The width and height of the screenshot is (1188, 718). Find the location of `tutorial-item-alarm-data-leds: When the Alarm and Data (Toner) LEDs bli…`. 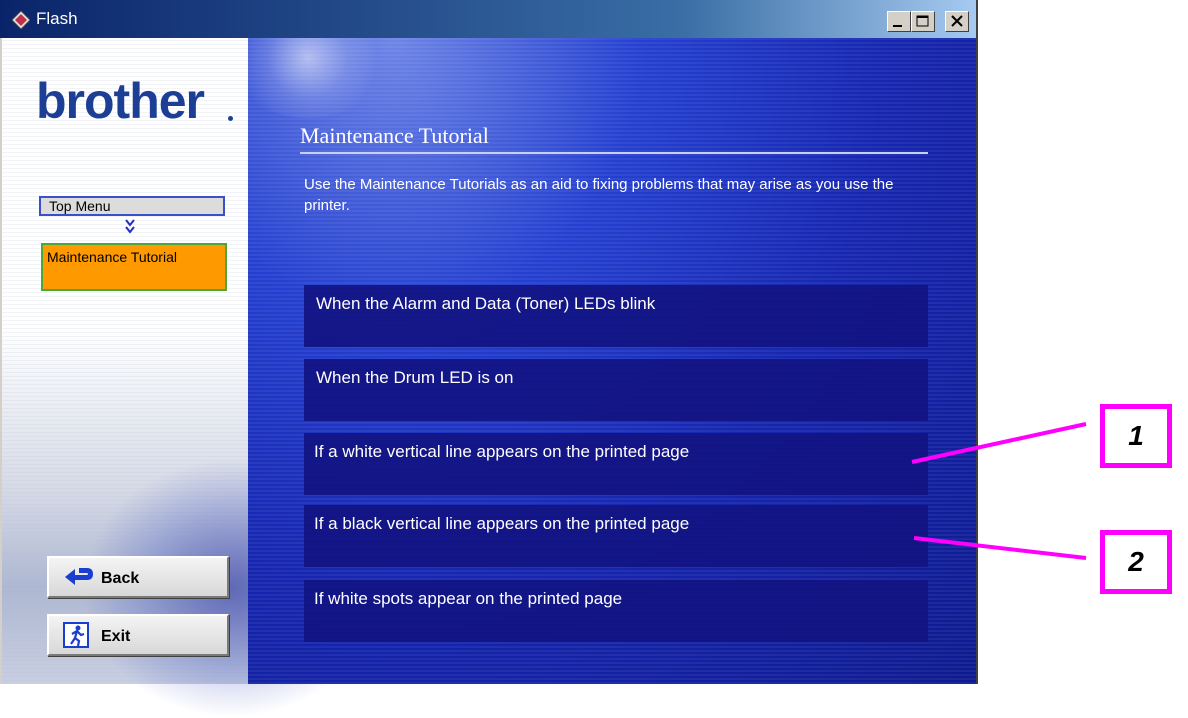

tutorial-item-alarm-data-leds: When the Alarm and Data (Toner) LEDs bli… is located at coordinates (616, 316).